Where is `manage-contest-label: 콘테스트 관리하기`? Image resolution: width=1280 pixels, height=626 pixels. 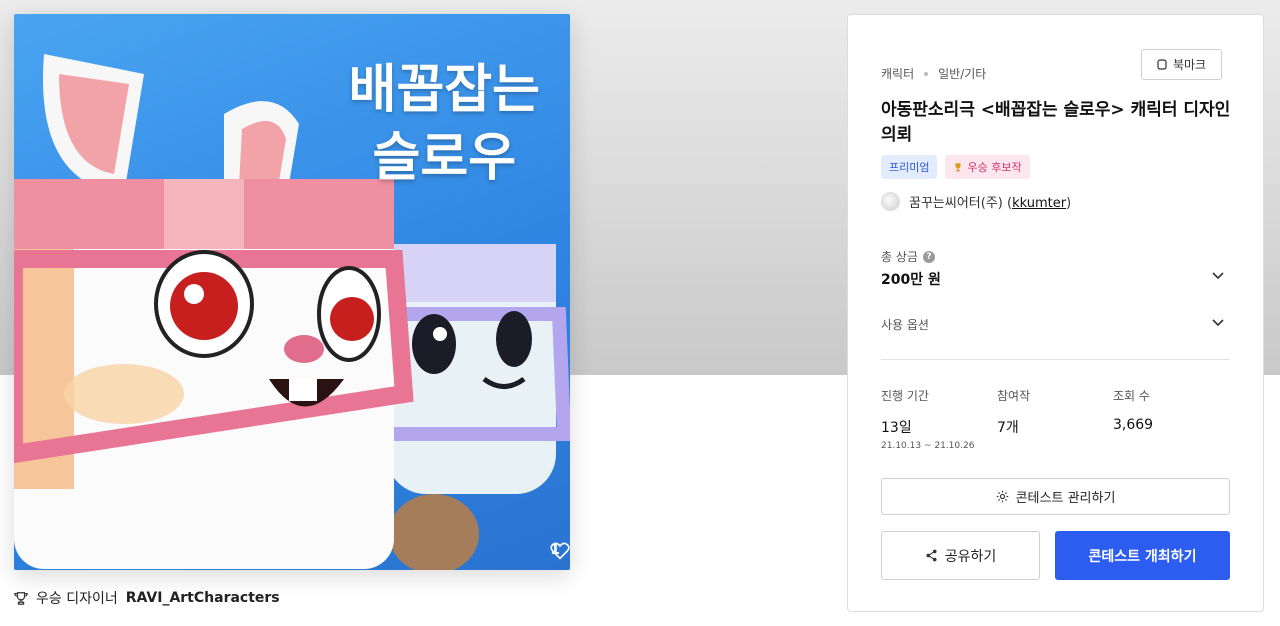
manage-contest-label: 콘테스트 관리하기 is located at coordinates (1065, 498).